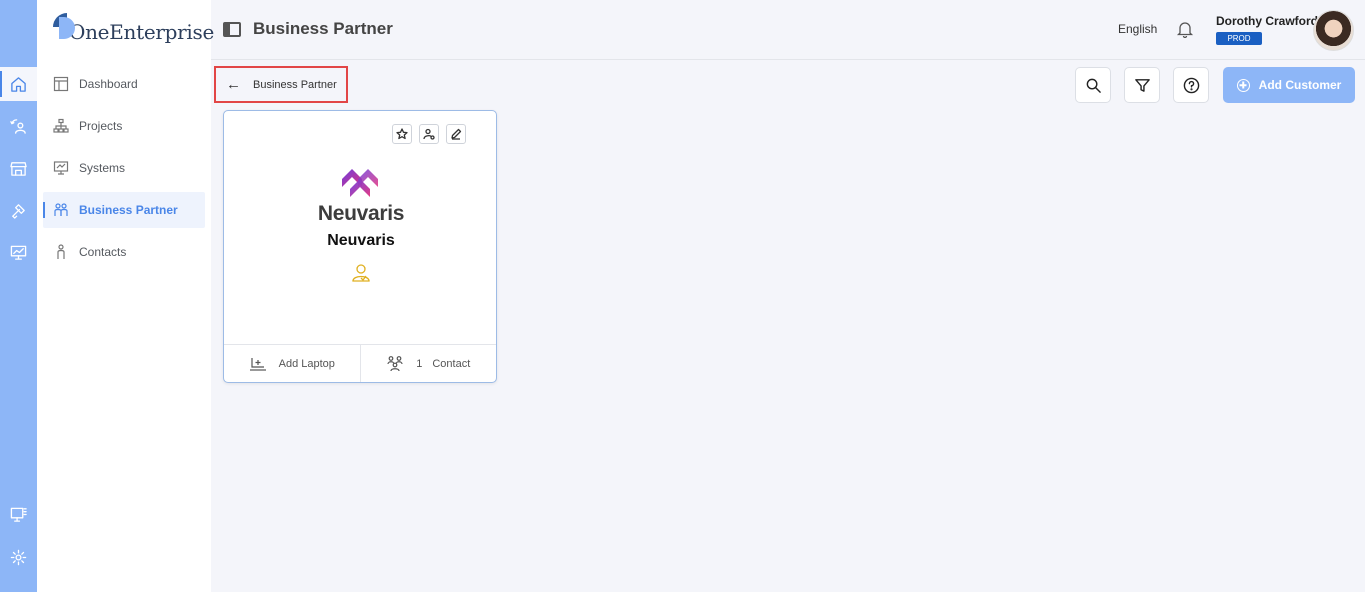 This screenshot has width=1365, height=592. I want to click on sidebar-item-label: Contacts, so click(103, 252).